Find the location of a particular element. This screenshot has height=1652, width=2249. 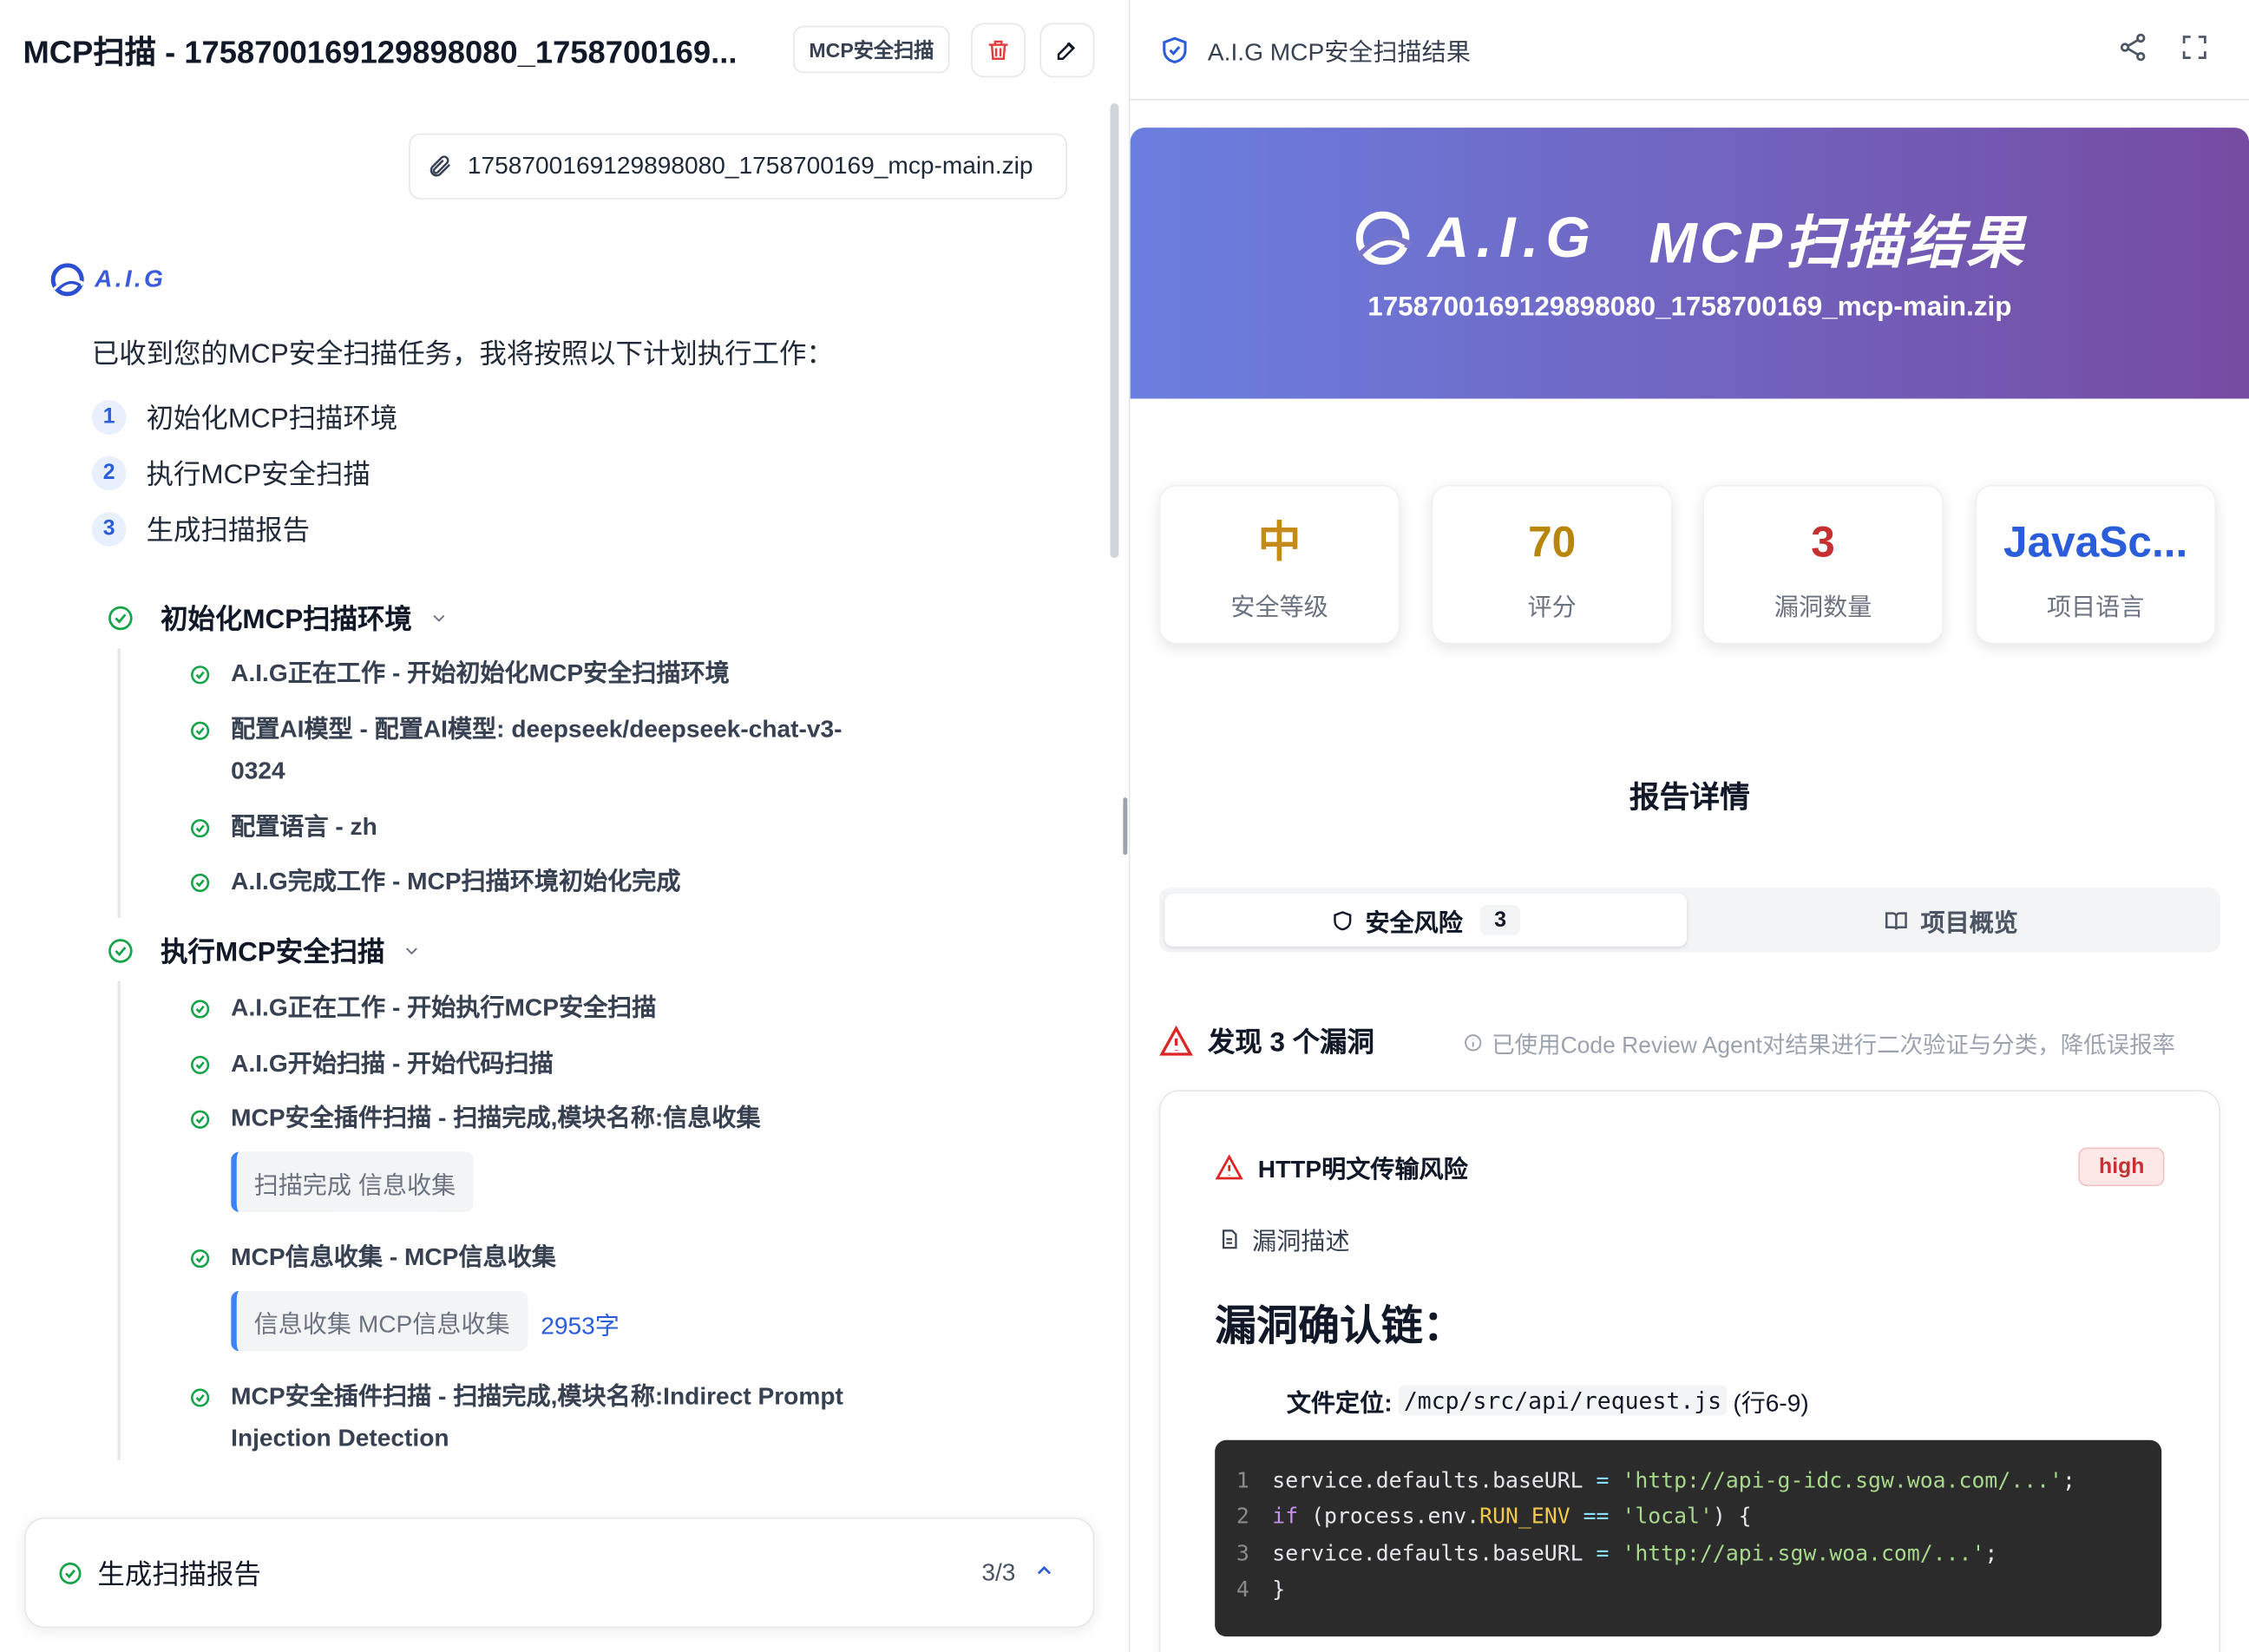

panel-resize-handle is located at coordinates (1125, 827).